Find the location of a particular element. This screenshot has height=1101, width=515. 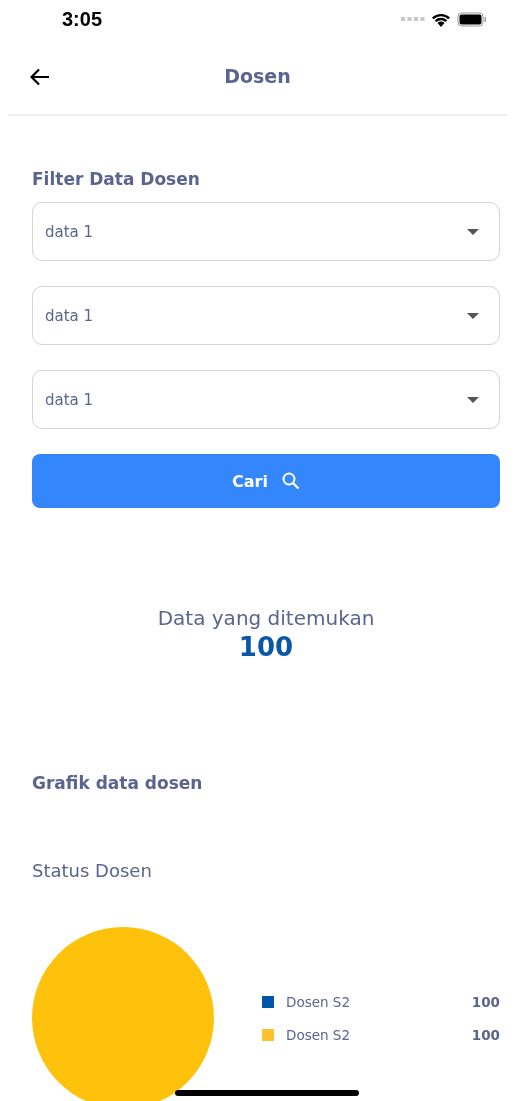

status-time: 3:05 is located at coordinates (82, 19).